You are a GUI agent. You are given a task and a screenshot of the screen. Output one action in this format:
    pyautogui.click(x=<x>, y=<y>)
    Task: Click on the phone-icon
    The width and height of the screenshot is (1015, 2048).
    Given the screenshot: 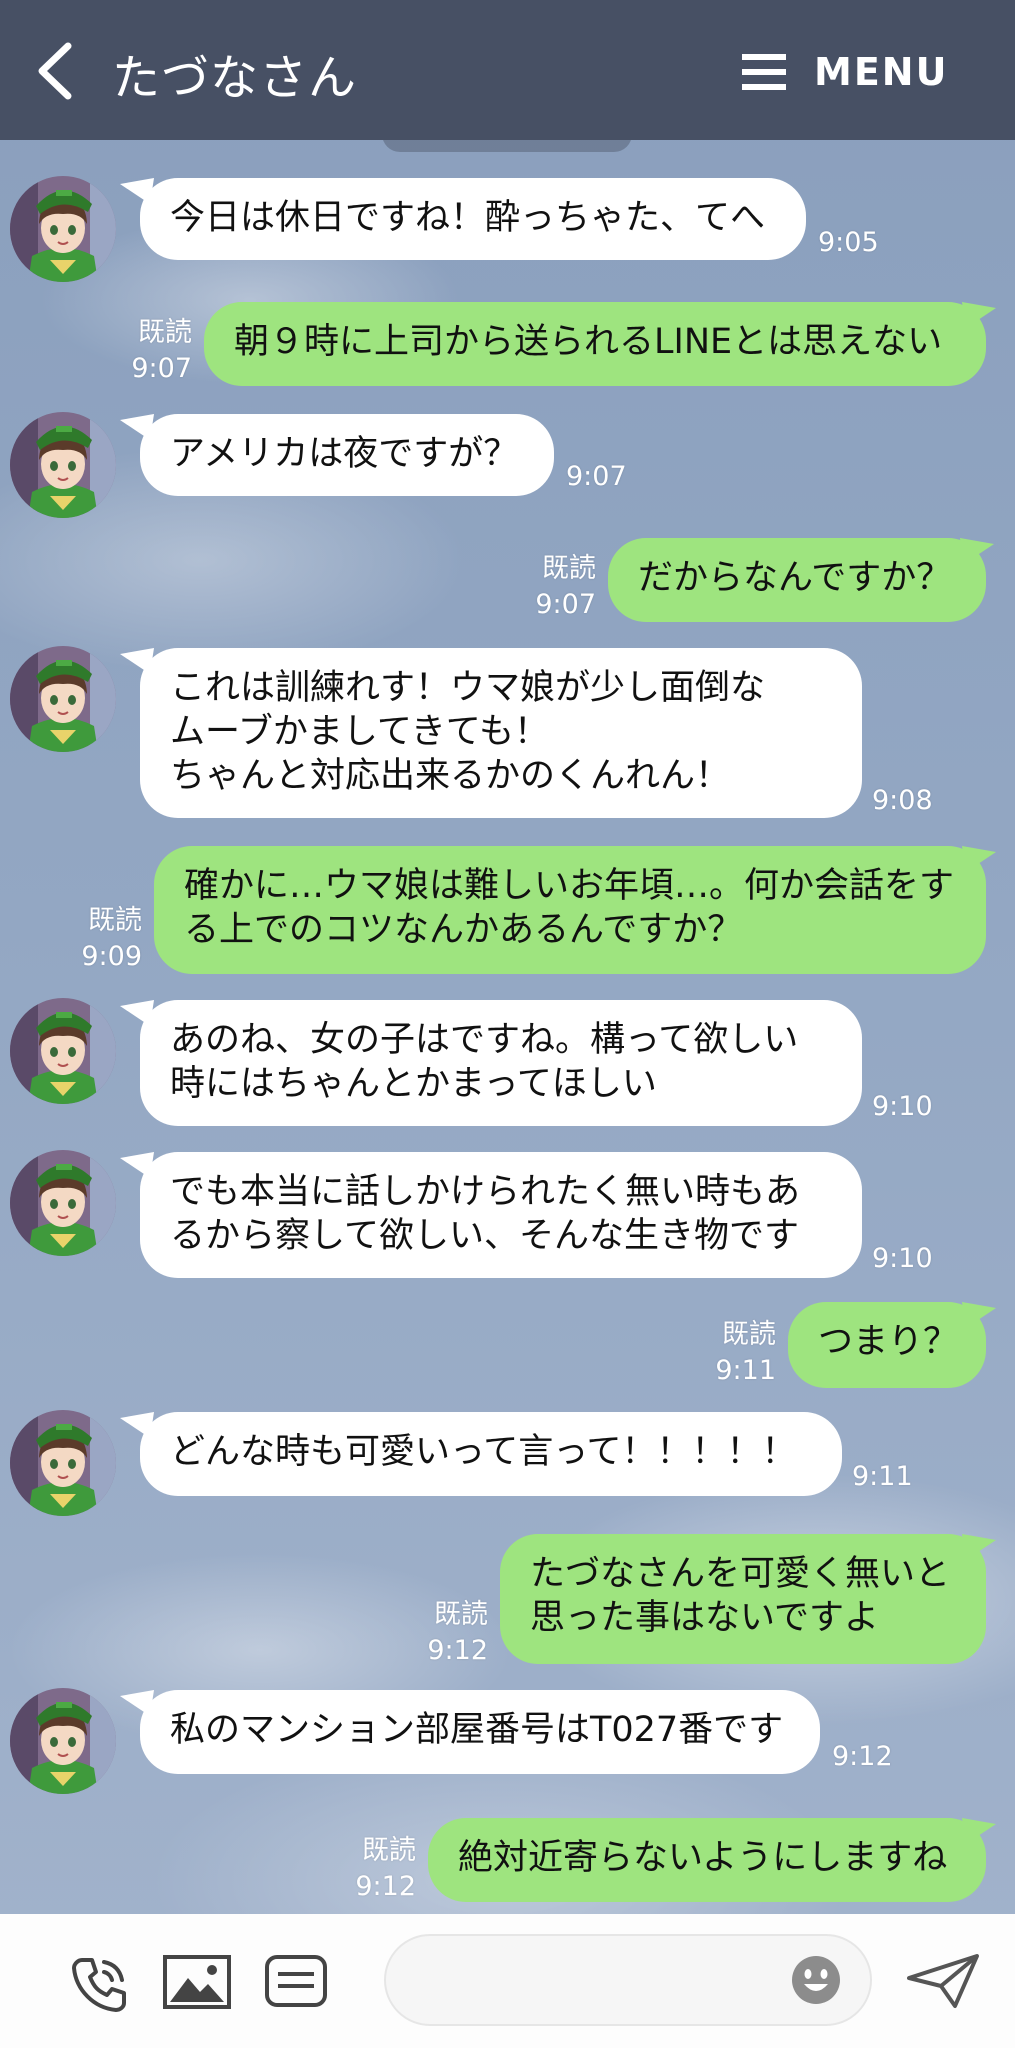 What is the action you would take?
    pyautogui.click(x=99, y=1984)
    